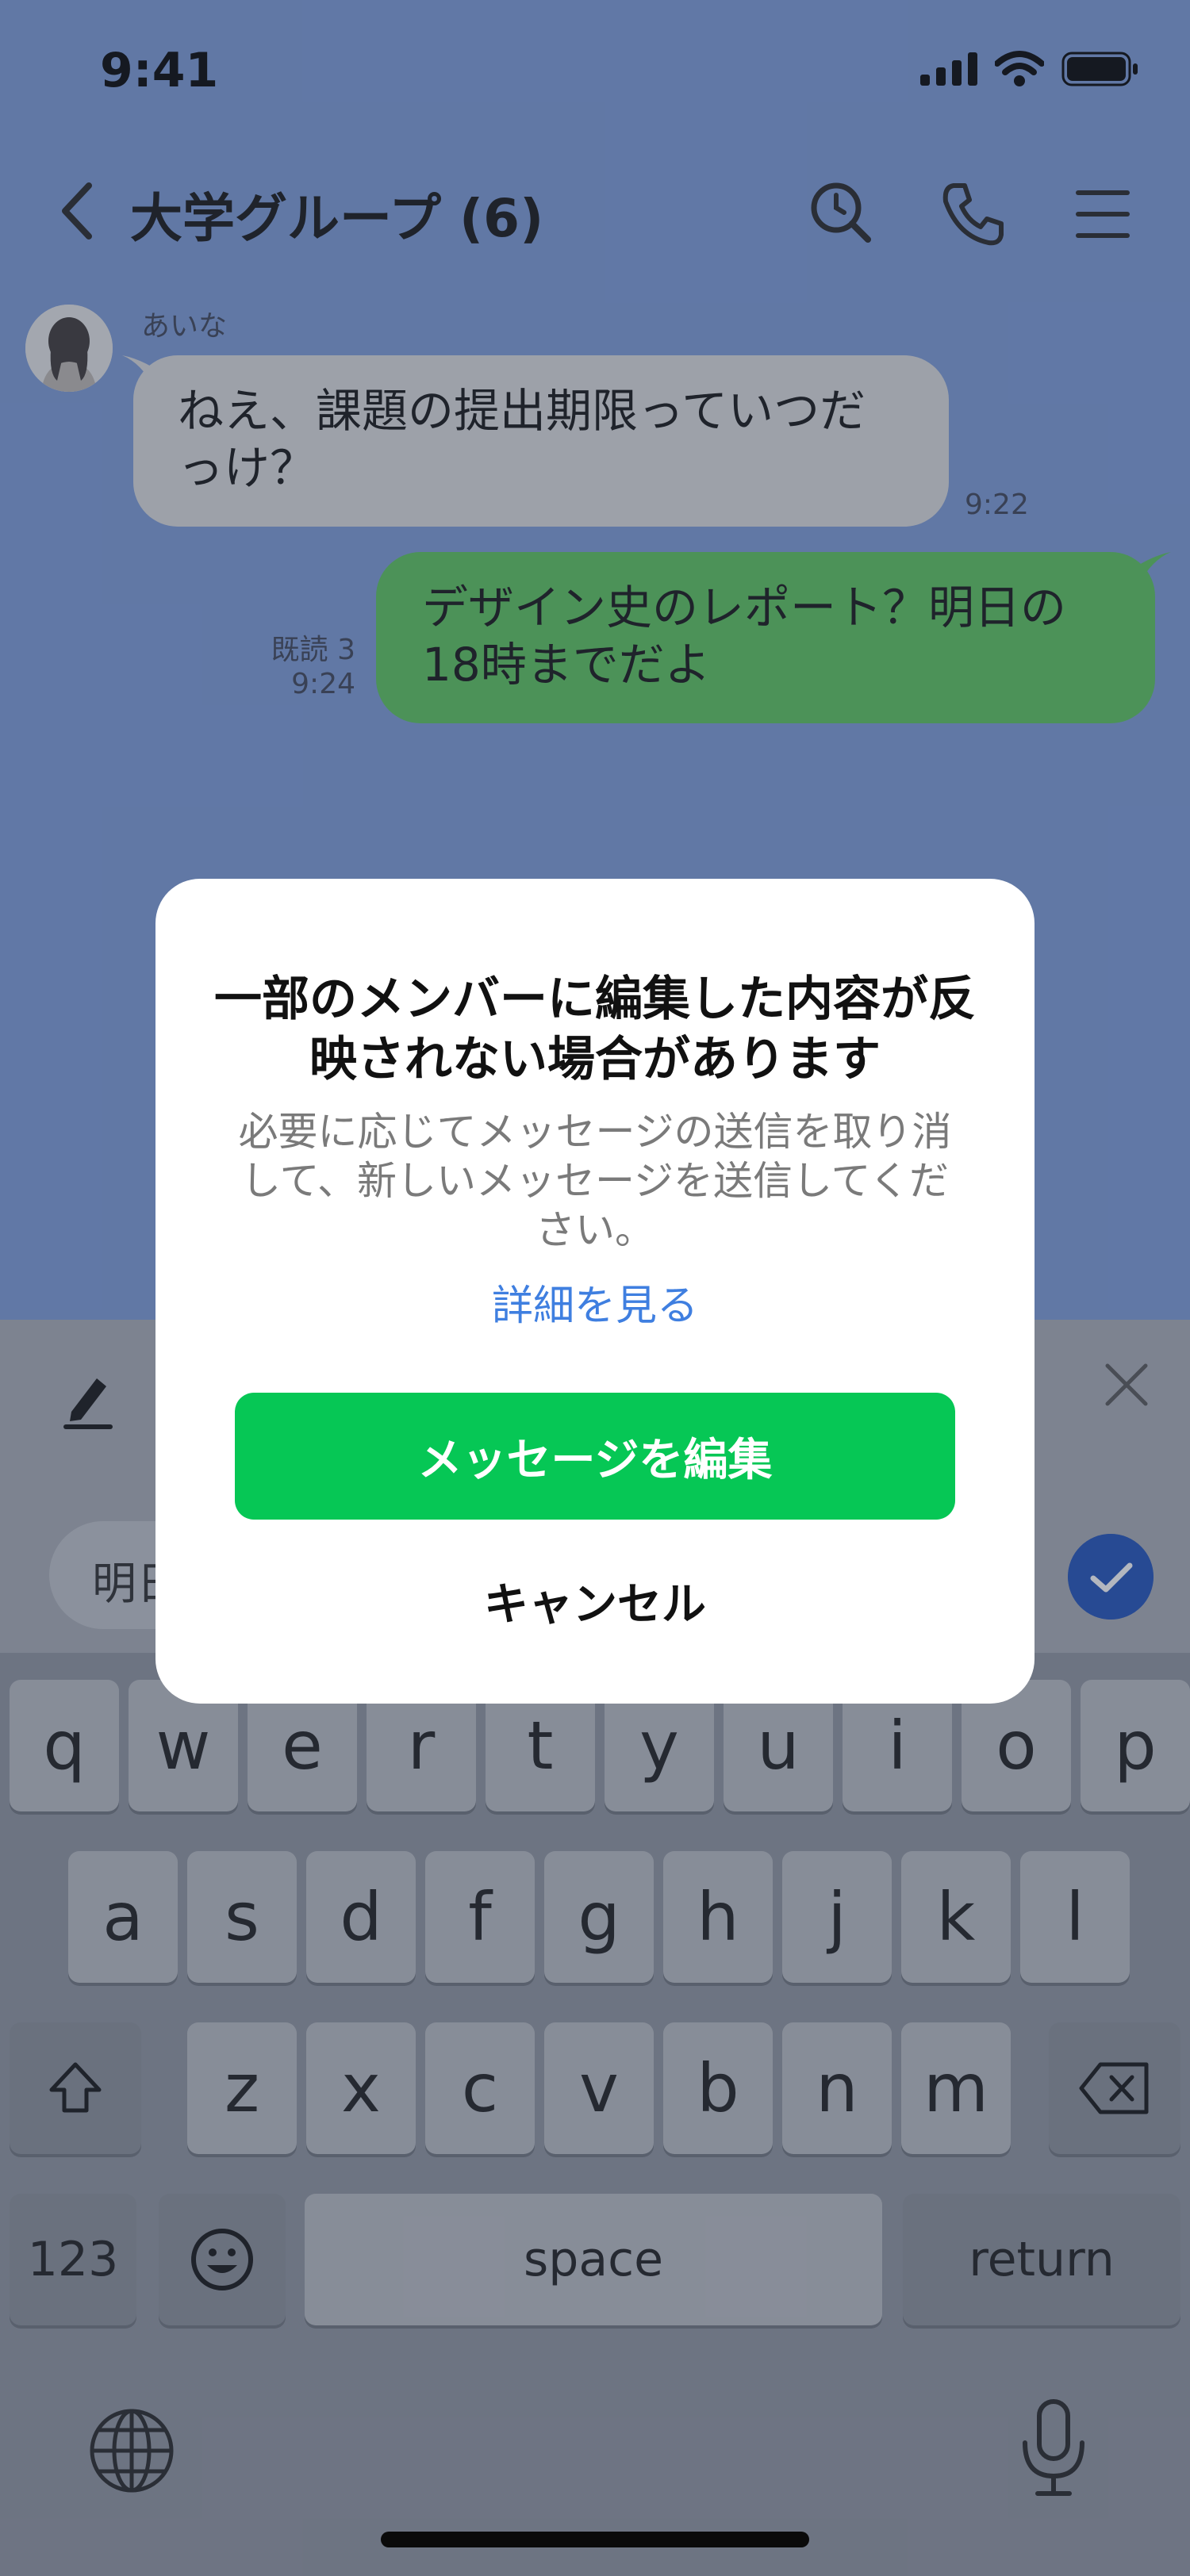 The image size is (1190, 2576). Describe the element at coordinates (123, 1917) in the screenshot. I see `key-a: a` at that location.